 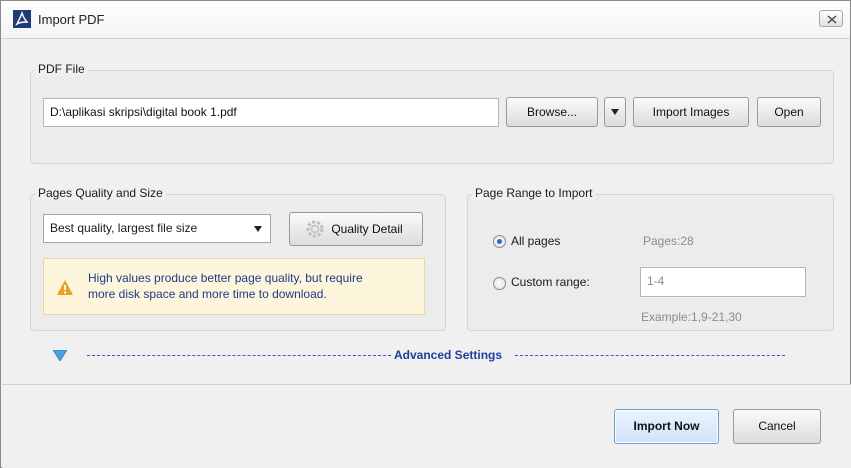 What do you see at coordinates (448, 355) in the screenshot?
I see `advanced-settings-label: Advanced Settings` at bounding box center [448, 355].